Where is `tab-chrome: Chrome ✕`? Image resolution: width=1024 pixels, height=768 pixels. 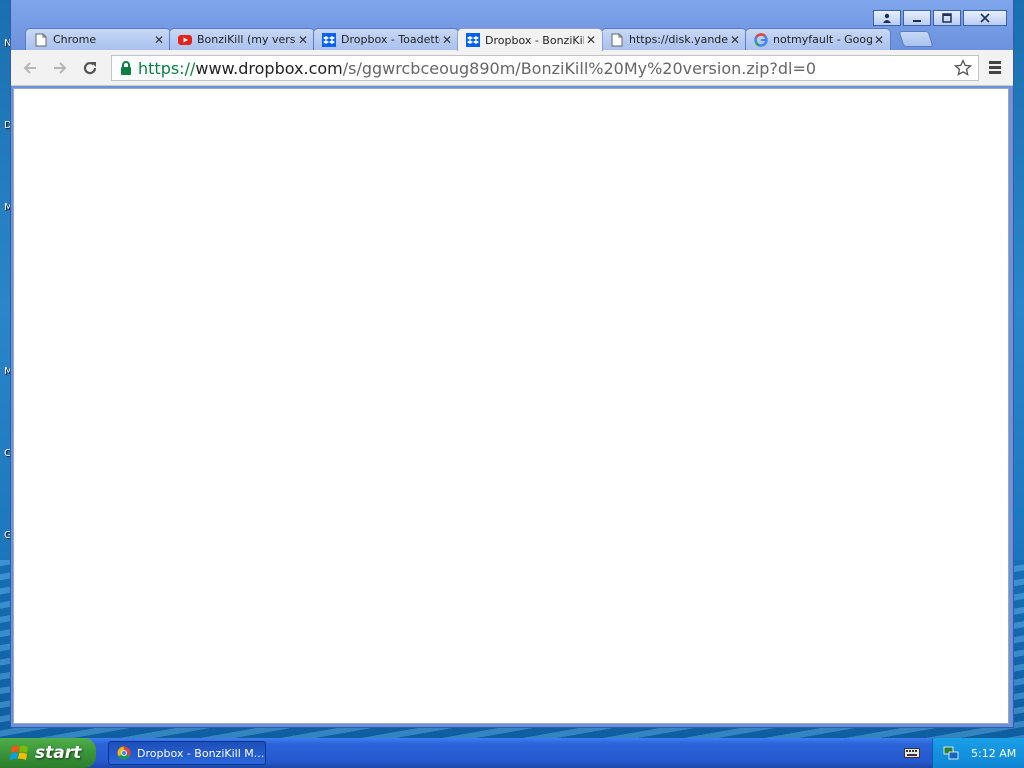
tab-chrome: Chrome ✕ is located at coordinates (98, 39).